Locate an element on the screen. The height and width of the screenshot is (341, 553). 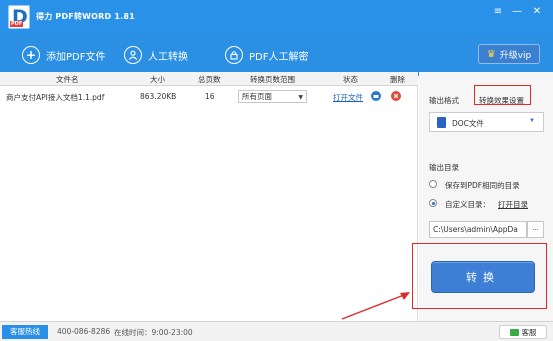
upgrade-vip-button: ♛ 升级vip is located at coordinates (509, 54).